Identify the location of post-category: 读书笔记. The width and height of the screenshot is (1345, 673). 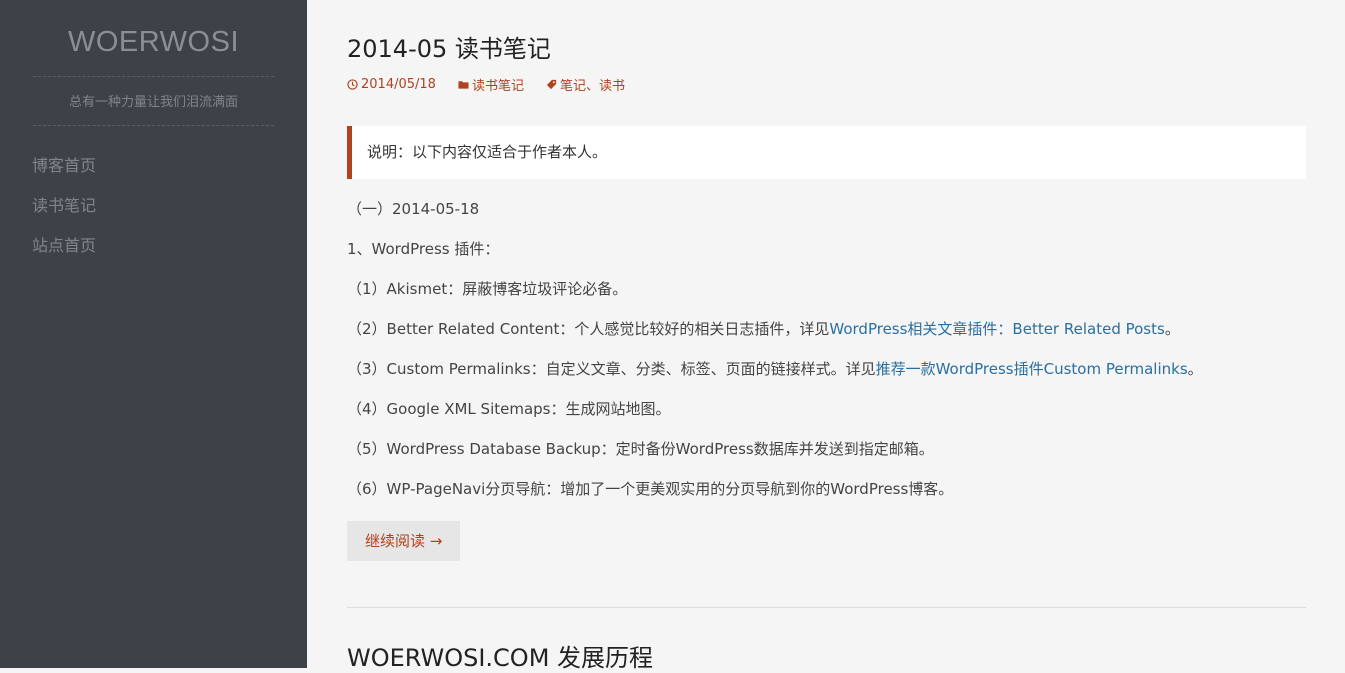
(491, 84).